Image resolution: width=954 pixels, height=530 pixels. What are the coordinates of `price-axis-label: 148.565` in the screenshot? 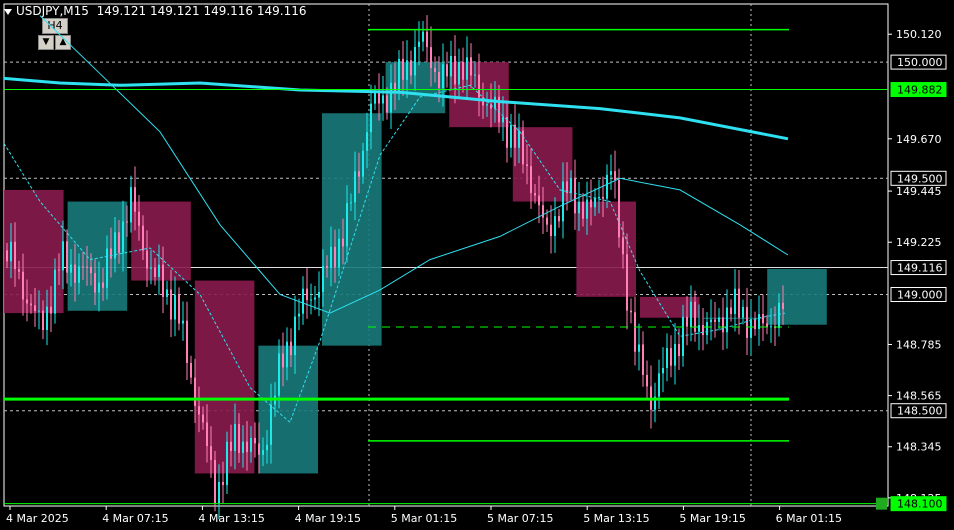 It's located at (919, 396).